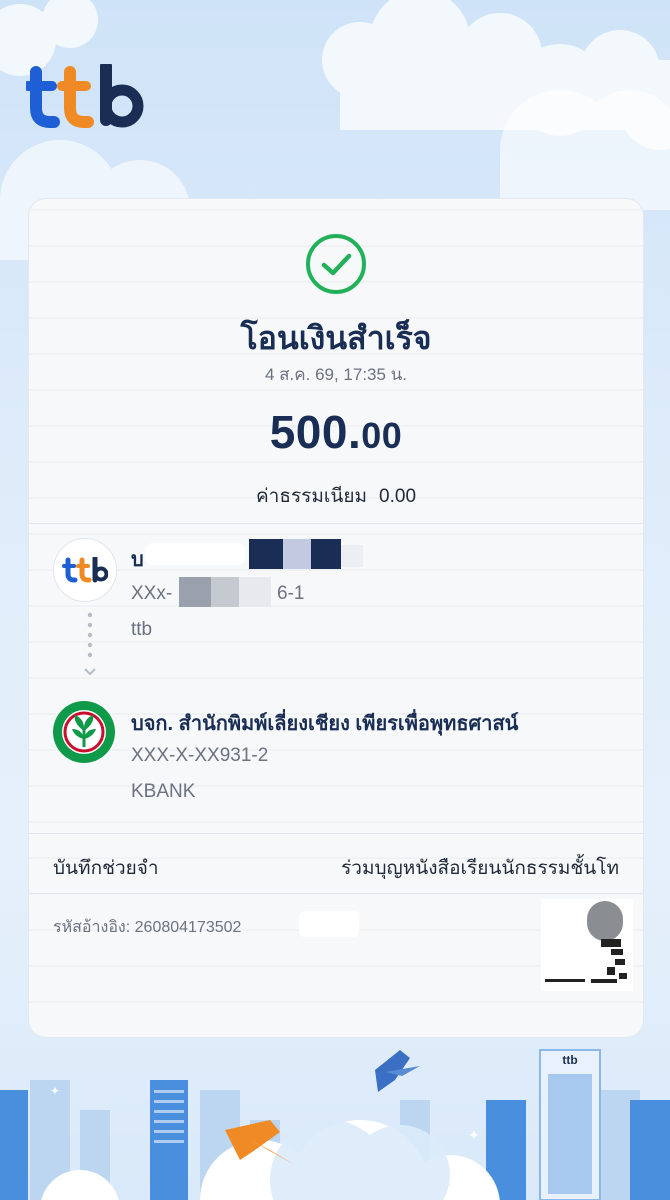 The width and height of the screenshot is (670, 1200). What do you see at coordinates (225, 592) in the screenshot?
I see `redacted-sender-account` at bounding box center [225, 592].